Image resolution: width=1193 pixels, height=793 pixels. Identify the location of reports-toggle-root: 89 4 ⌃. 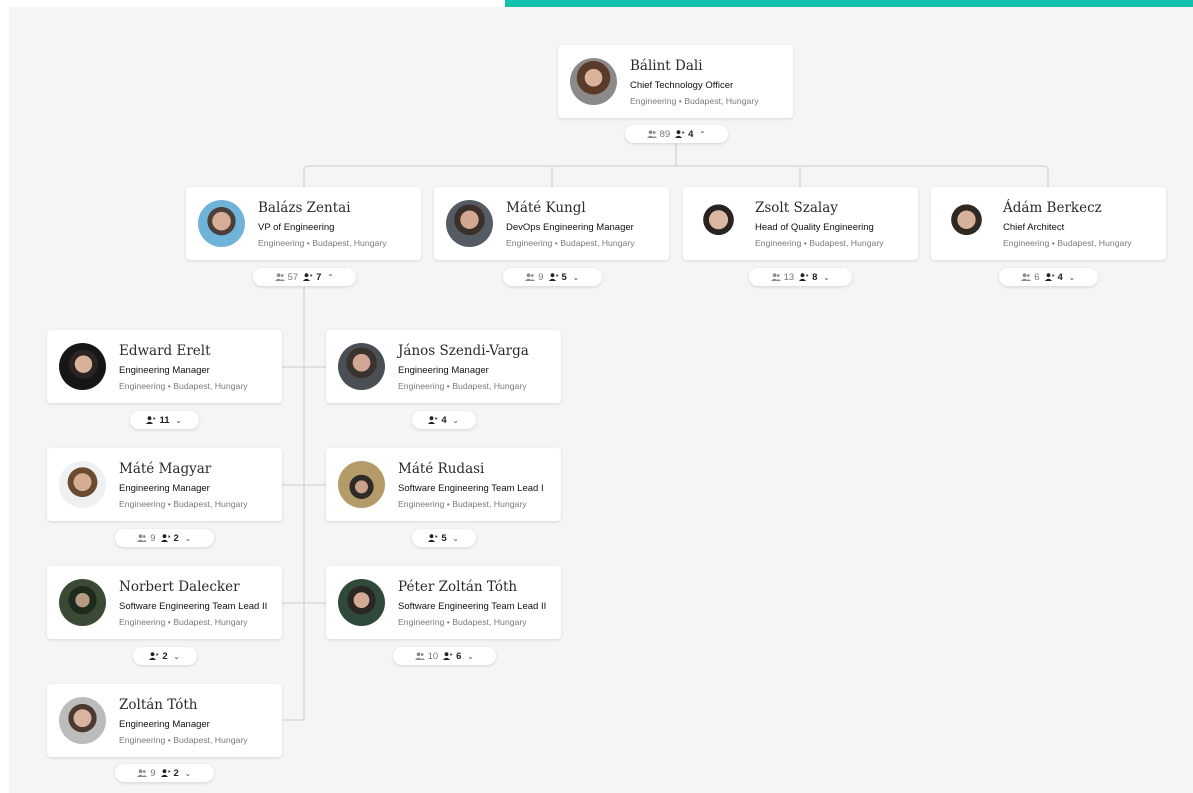
(676, 134).